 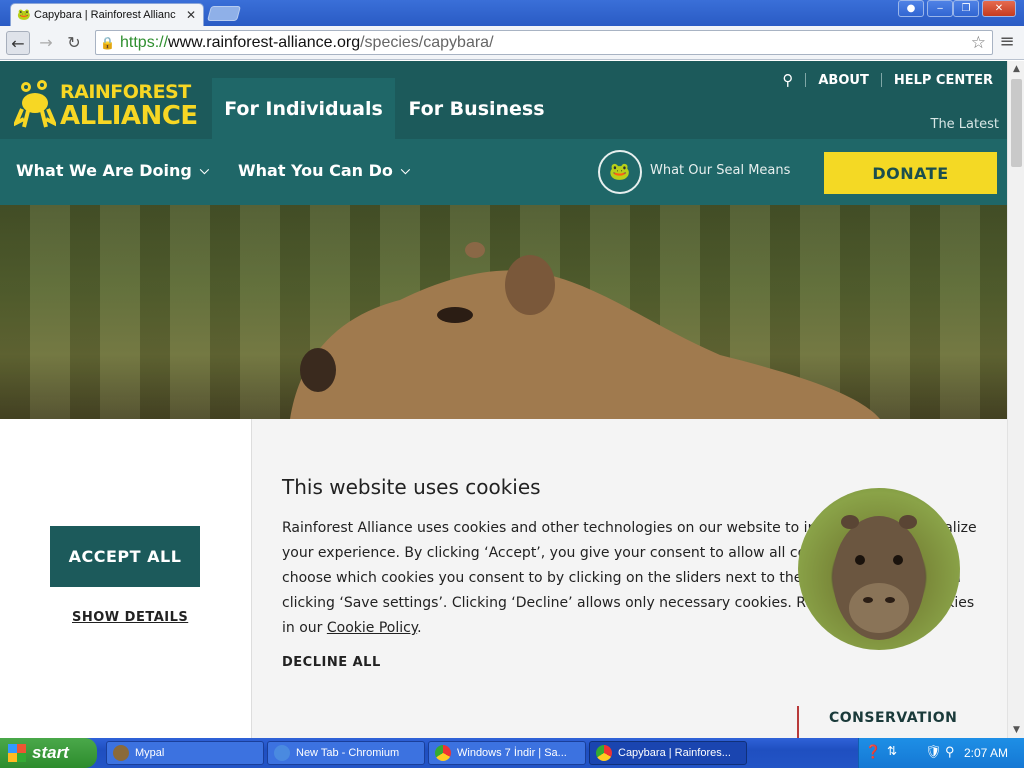 What do you see at coordinates (911, 8) in the screenshot?
I see `profile-icon: ●` at bounding box center [911, 8].